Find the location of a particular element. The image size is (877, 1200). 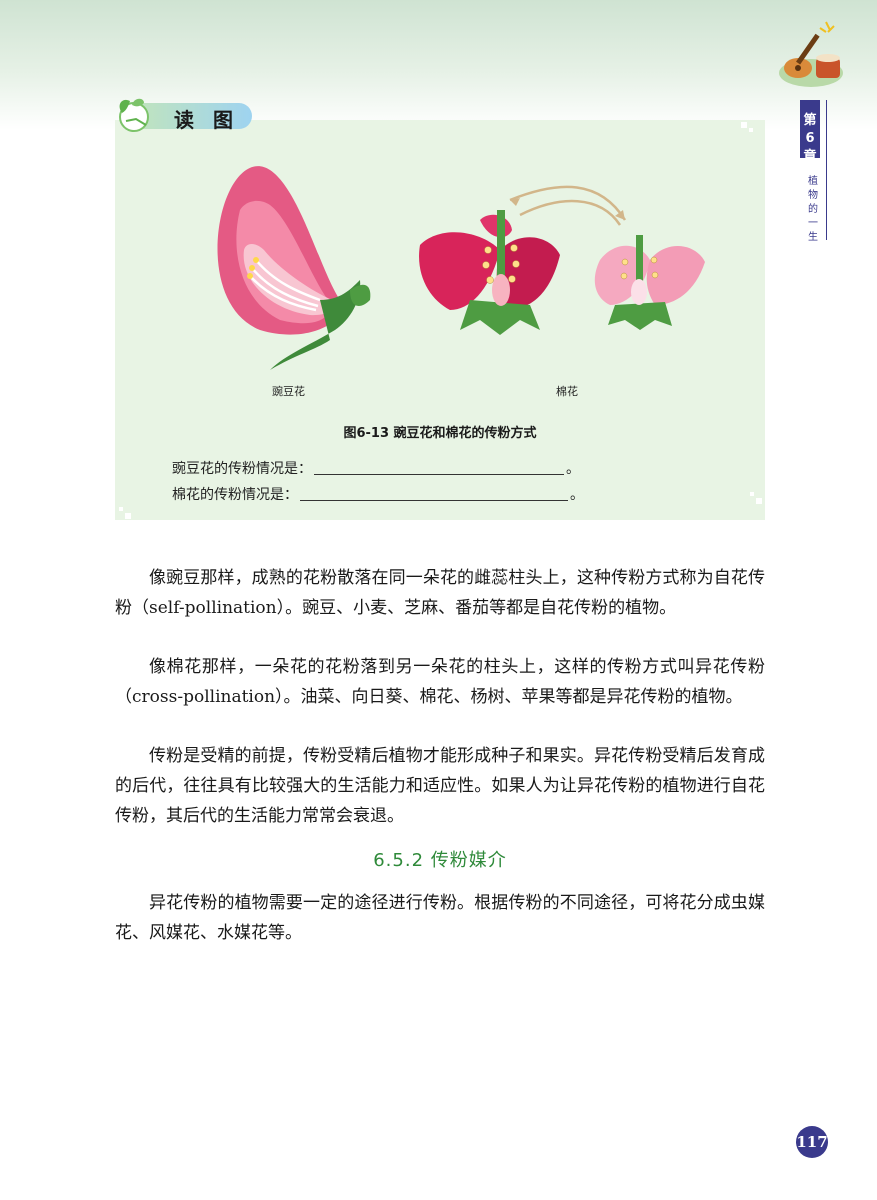

chapter-divider-line is located at coordinates (826, 170).